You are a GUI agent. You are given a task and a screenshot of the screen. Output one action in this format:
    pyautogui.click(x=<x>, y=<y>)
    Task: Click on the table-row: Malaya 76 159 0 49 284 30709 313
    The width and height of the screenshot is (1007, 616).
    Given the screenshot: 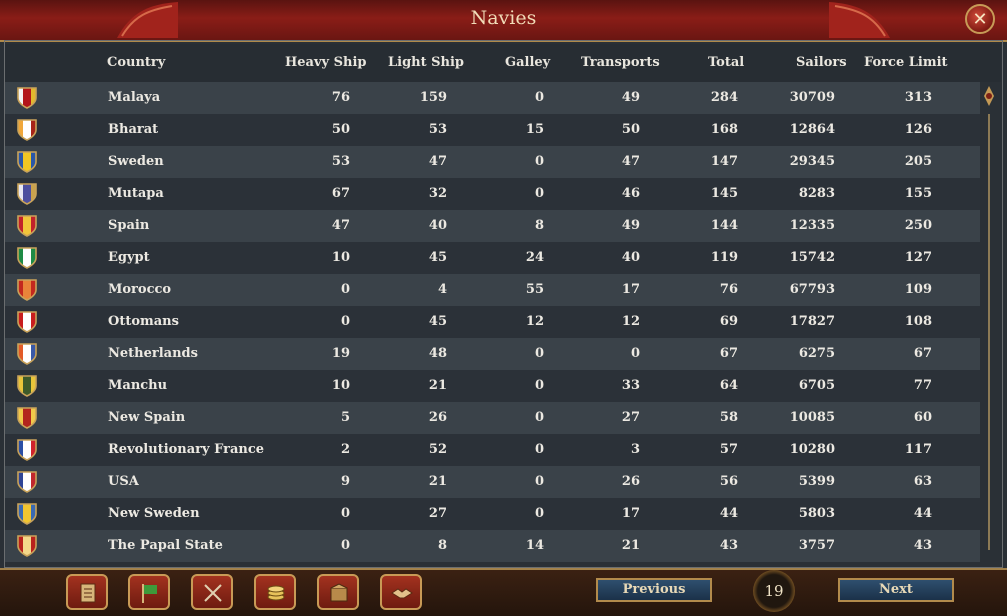 What is the action you would take?
    pyautogui.click(x=492, y=98)
    